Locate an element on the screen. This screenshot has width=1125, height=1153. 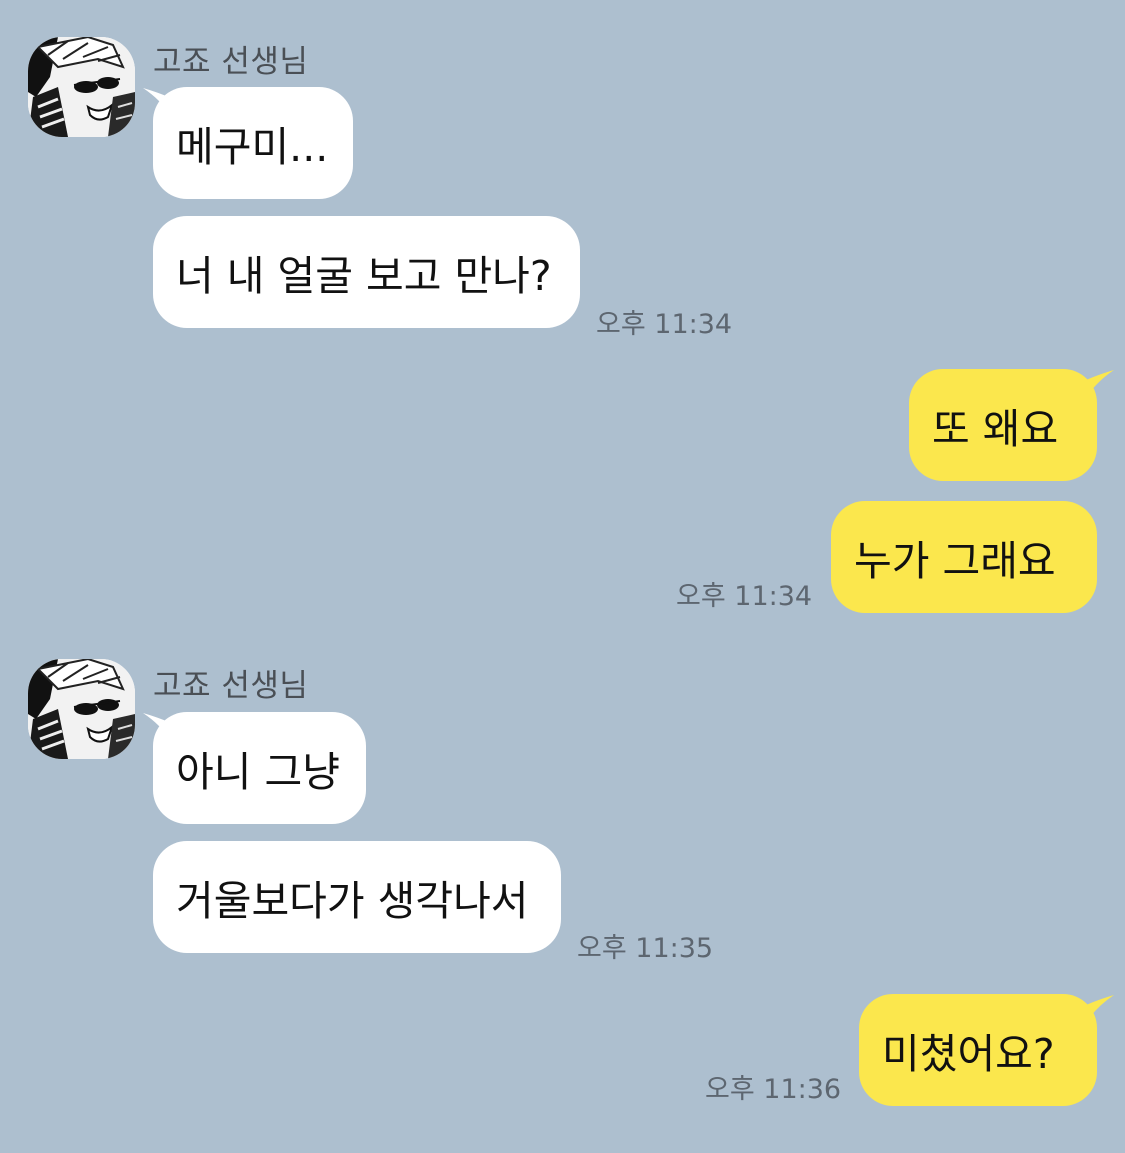
message-bubble-incoming: 너 내 얼굴 보고 만나? is located at coordinates (366, 272).